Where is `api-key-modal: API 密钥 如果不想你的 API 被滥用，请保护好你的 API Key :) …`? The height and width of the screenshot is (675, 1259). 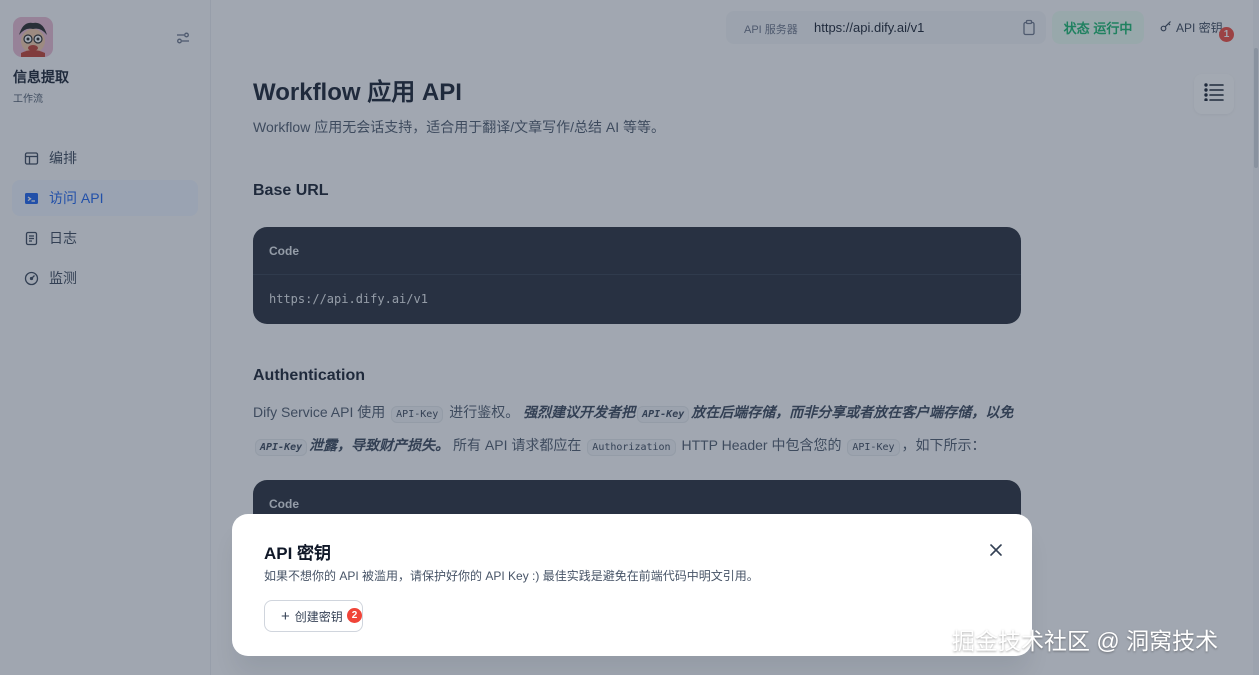 api-key-modal: API 密钥 如果不想你的 API 被滥用，请保护好你的 API Key :) … is located at coordinates (632, 585).